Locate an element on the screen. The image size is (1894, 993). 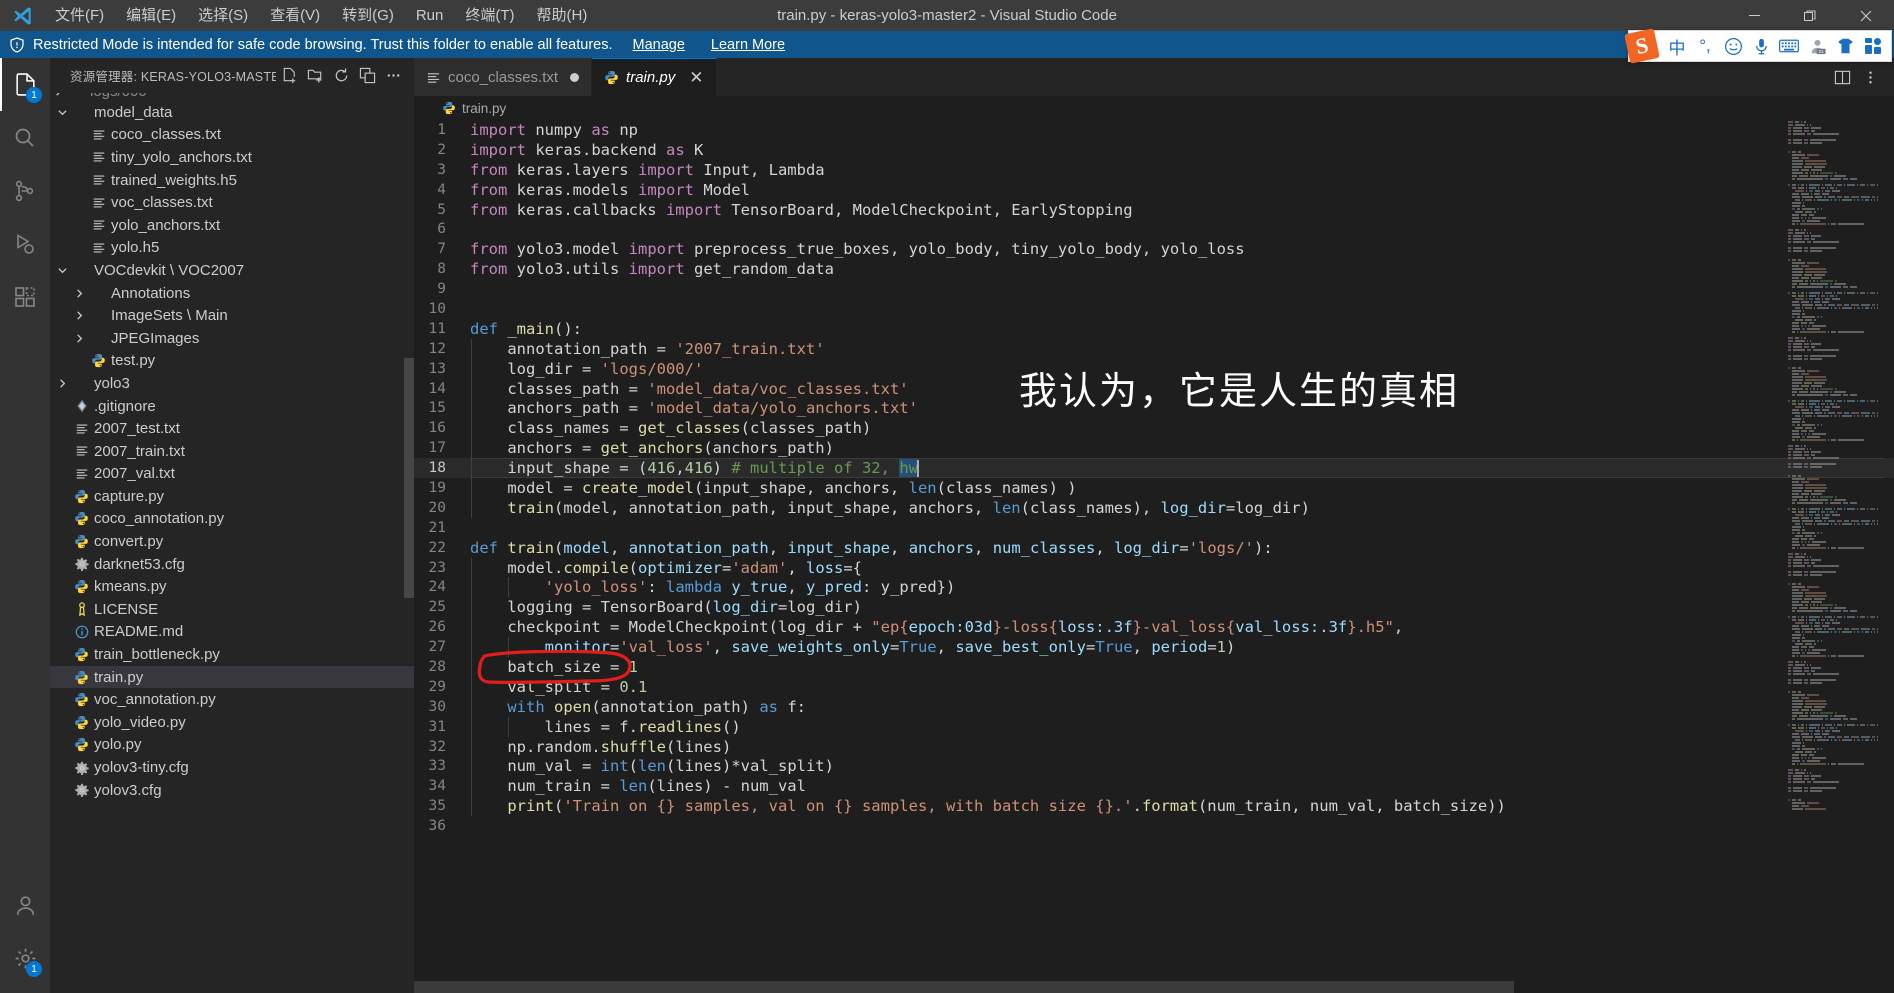
code-line: 3 from keras.layers import Input, Lambda is located at coordinates (1154, 170).